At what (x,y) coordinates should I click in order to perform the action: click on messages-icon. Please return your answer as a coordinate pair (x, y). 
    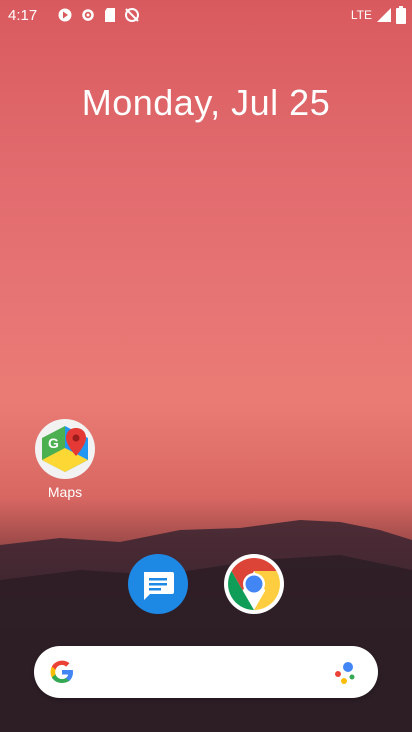
    Looking at the image, I should click on (158, 584).